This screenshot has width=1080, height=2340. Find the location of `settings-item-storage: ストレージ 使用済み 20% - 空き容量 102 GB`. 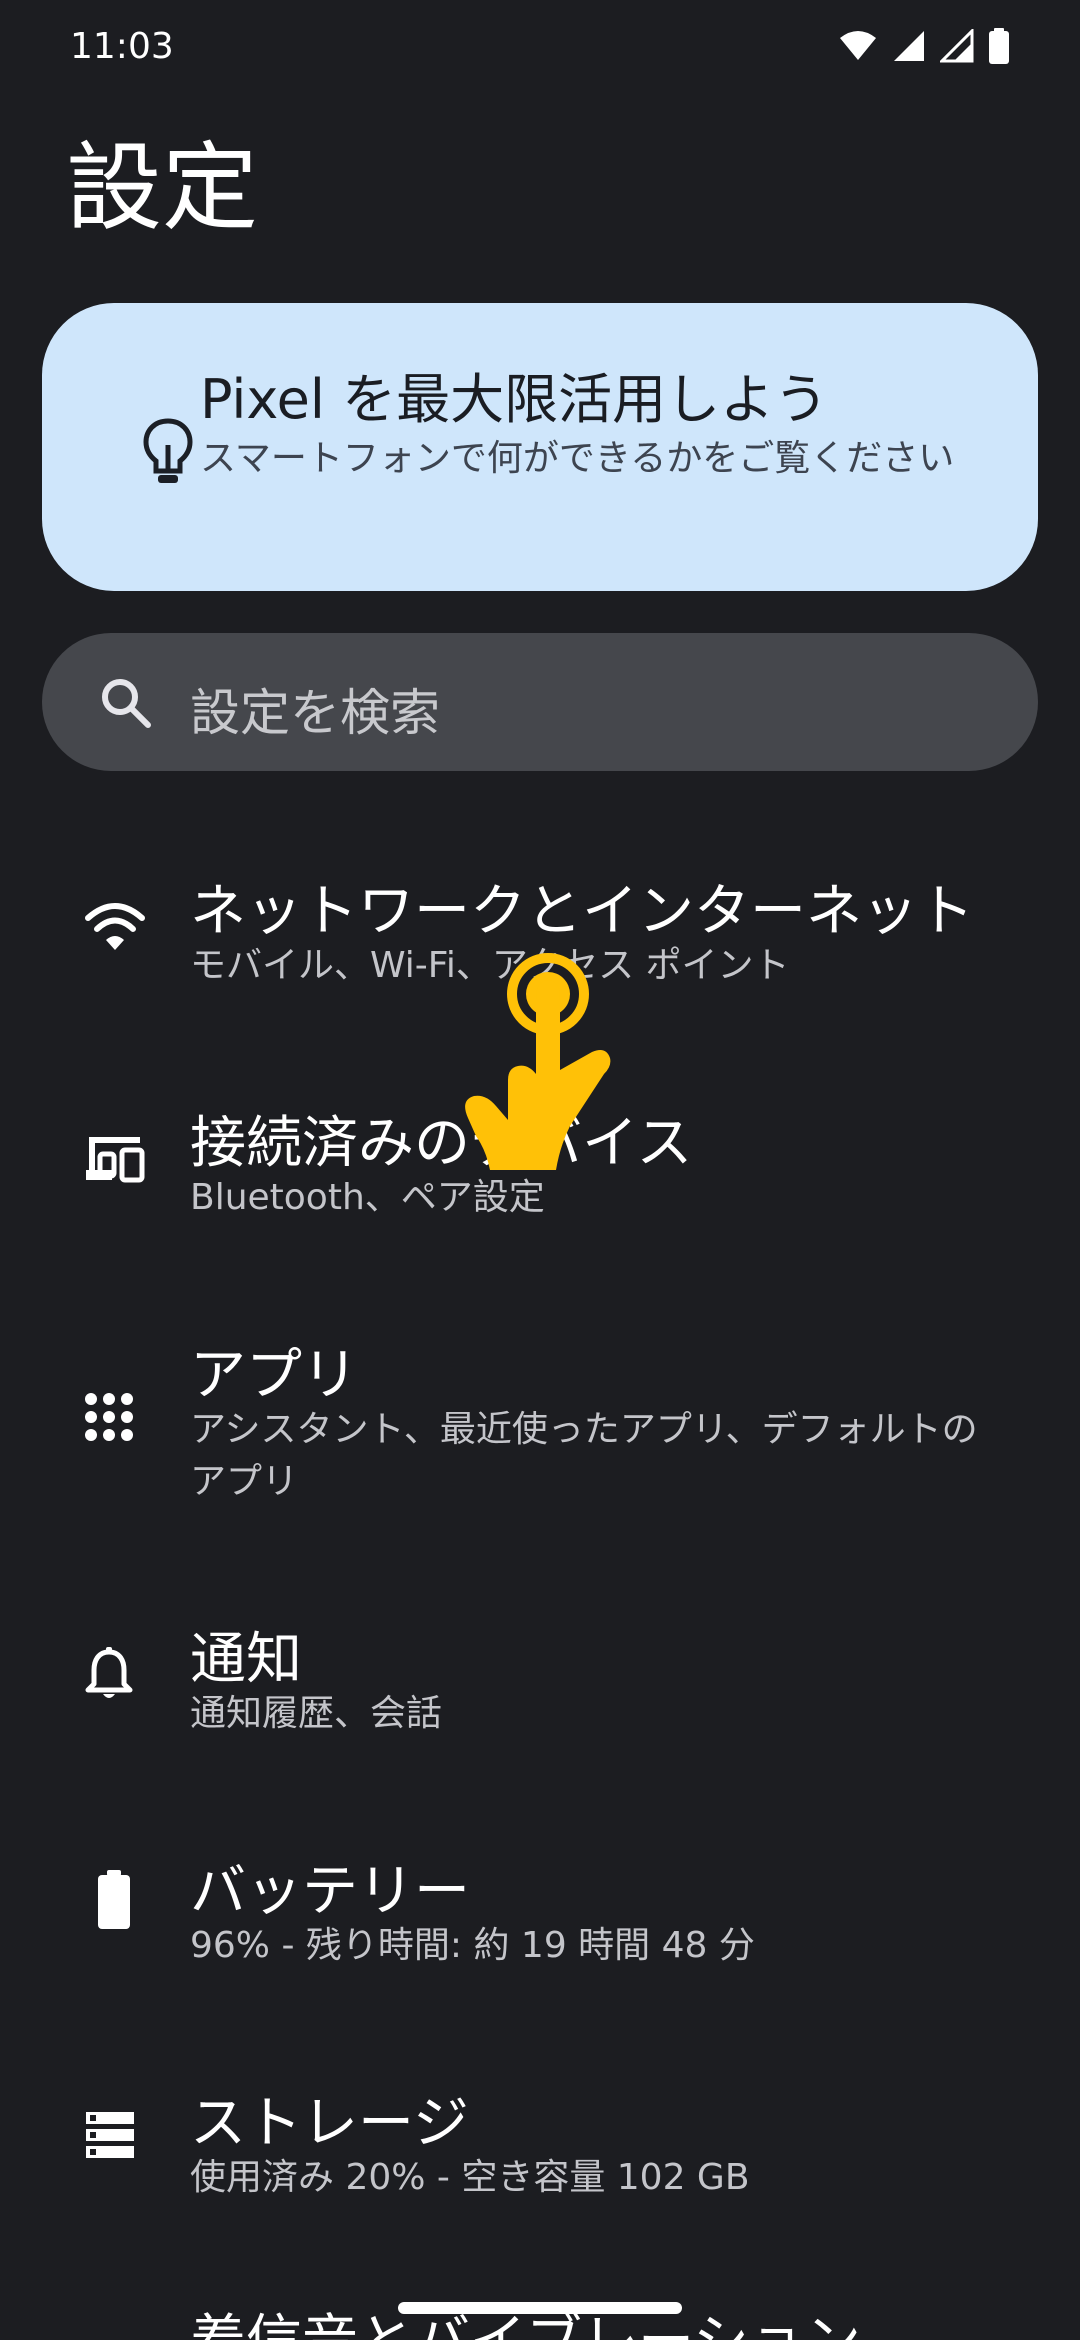

settings-item-storage: ストレージ 使用済み 20% - 空き容量 102 GB is located at coordinates (540, 2162).